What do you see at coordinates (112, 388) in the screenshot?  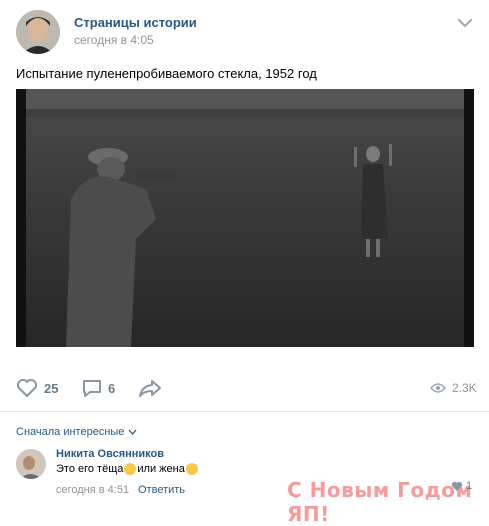 I see `comment-count: 6` at bounding box center [112, 388].